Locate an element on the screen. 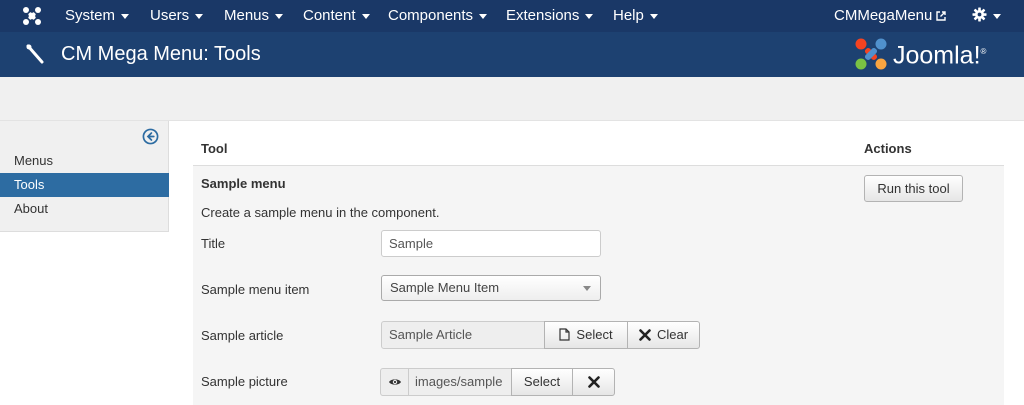 The image size is (1024, 405). preview-button is located at coordinates (394, 382).